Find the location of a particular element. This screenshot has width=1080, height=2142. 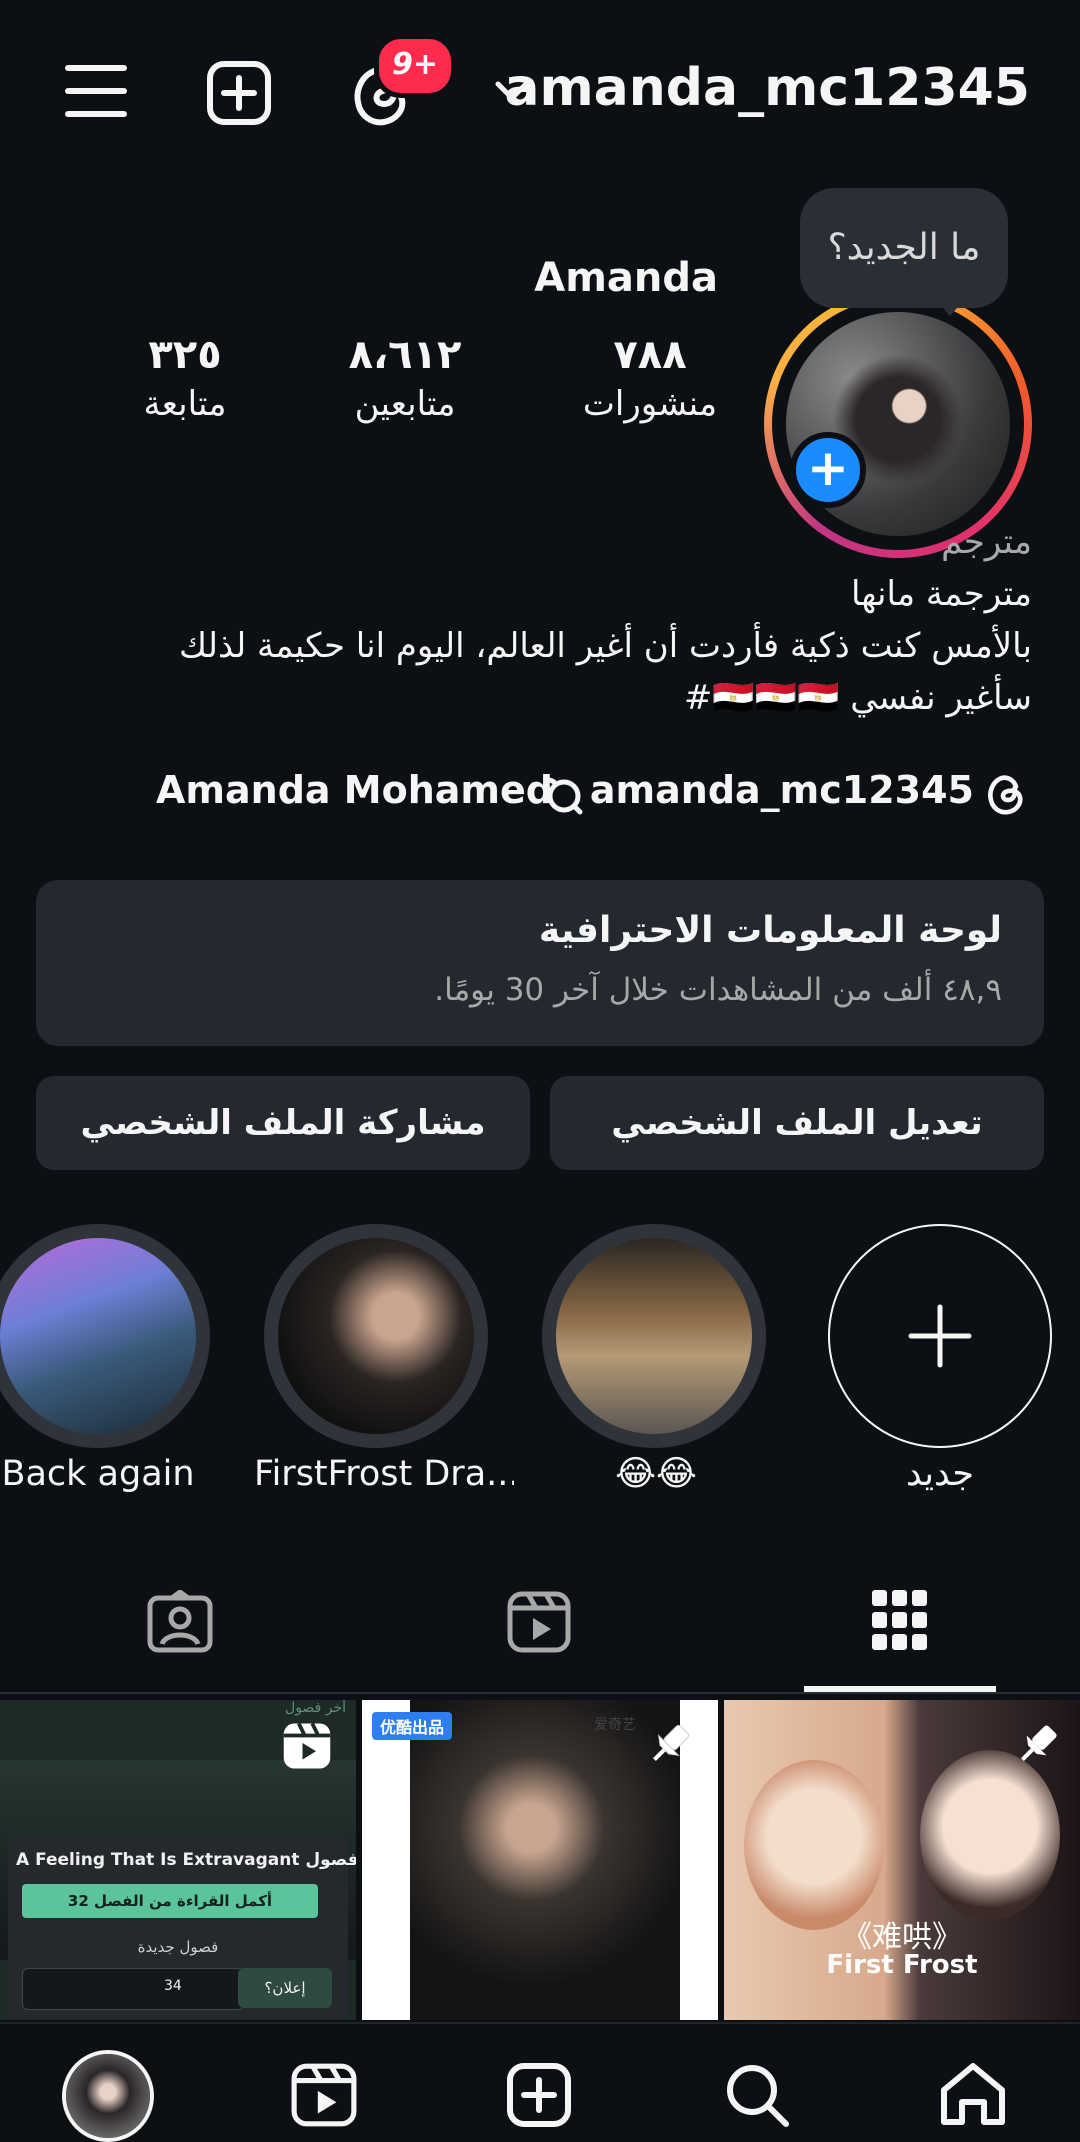

stat-following: ٣٢٥ متابعة is located at coordinates (185, 378).